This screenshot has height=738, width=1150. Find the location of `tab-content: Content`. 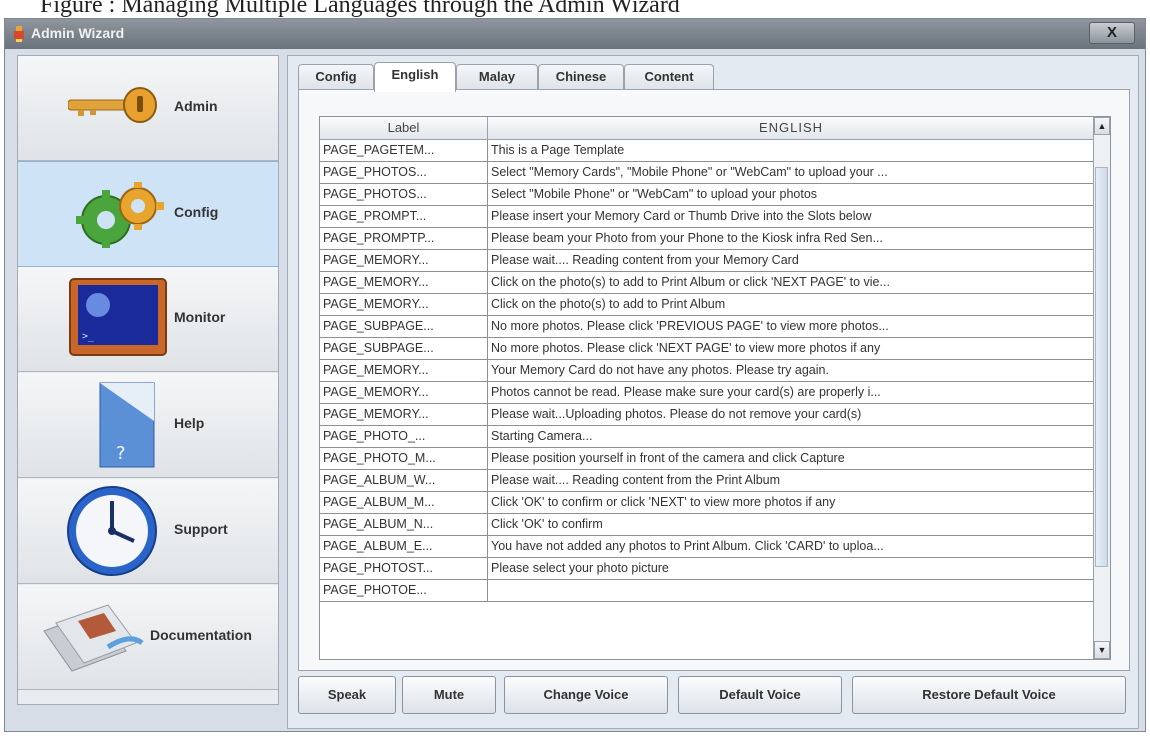

tab-content: Content is located at coordinates (669, 77).